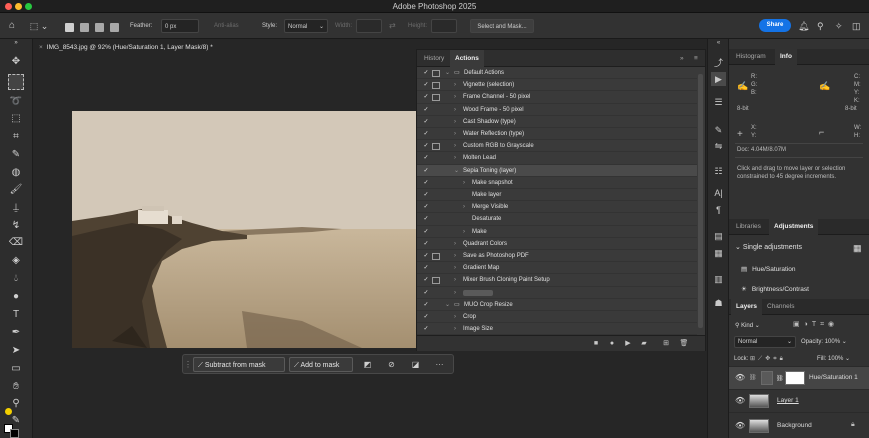 This screenshot has height=438, width=869. What do you see at coordinates (557, 146) in the screenshot?
I see `action-row: ✓ › Custom RGB to Grayscale` at bounding box center [557, 146].